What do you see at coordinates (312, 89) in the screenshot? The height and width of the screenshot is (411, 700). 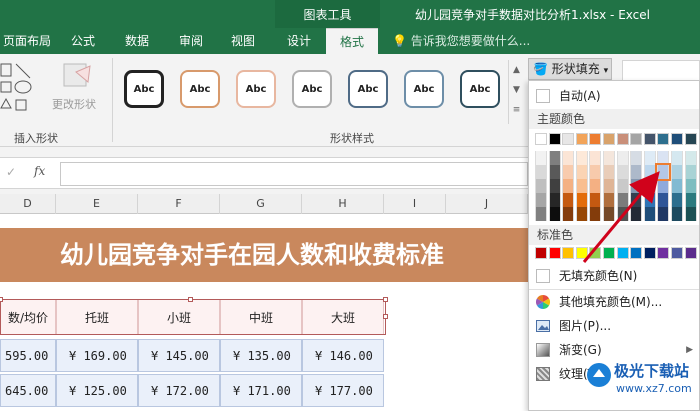 I see `shape-style-preset-4: Abc` at bounding box center [312, 89].